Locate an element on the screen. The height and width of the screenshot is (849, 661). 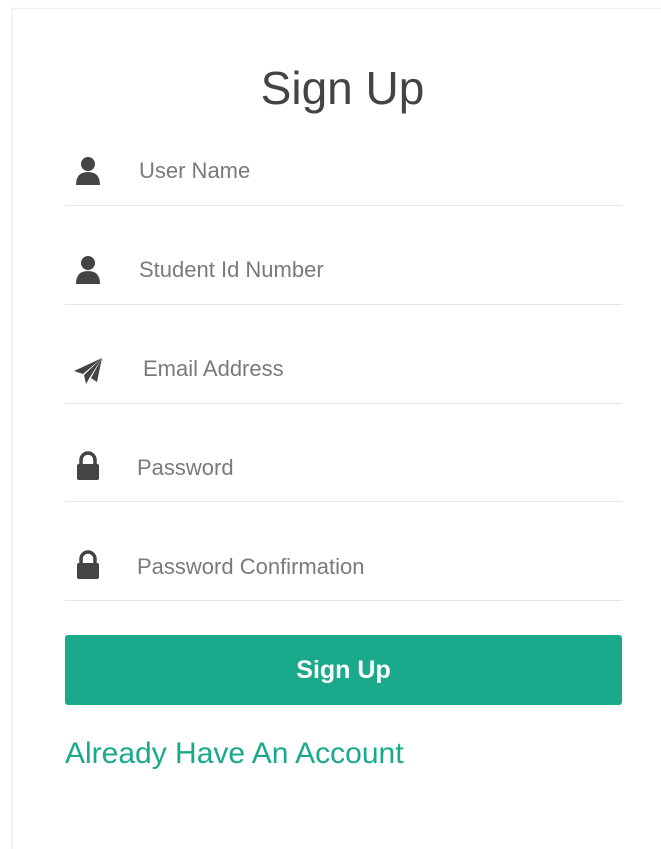
paper-plane-icon is located at coordinates (88, 371).